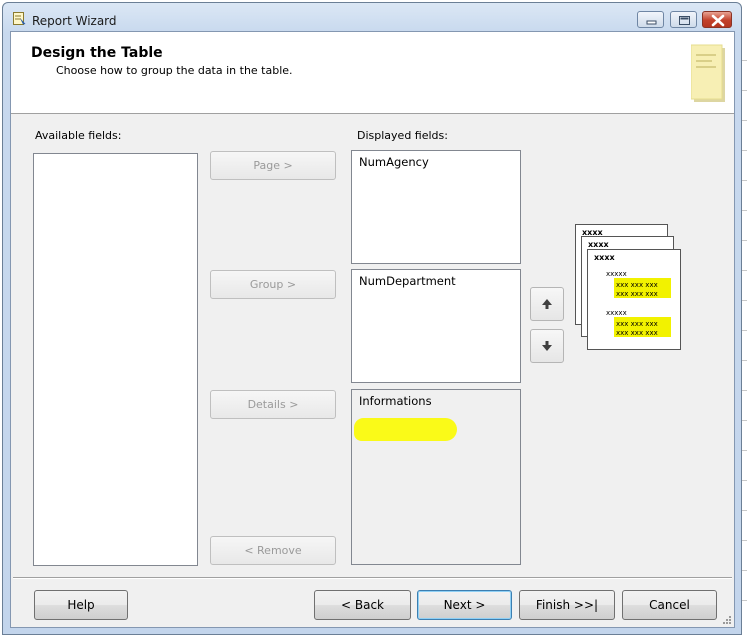  What do you see at coordinates (436, 326) in the screenshot?
I see `group-fields-list: NumDepartment` at bounding box center [436, 326].